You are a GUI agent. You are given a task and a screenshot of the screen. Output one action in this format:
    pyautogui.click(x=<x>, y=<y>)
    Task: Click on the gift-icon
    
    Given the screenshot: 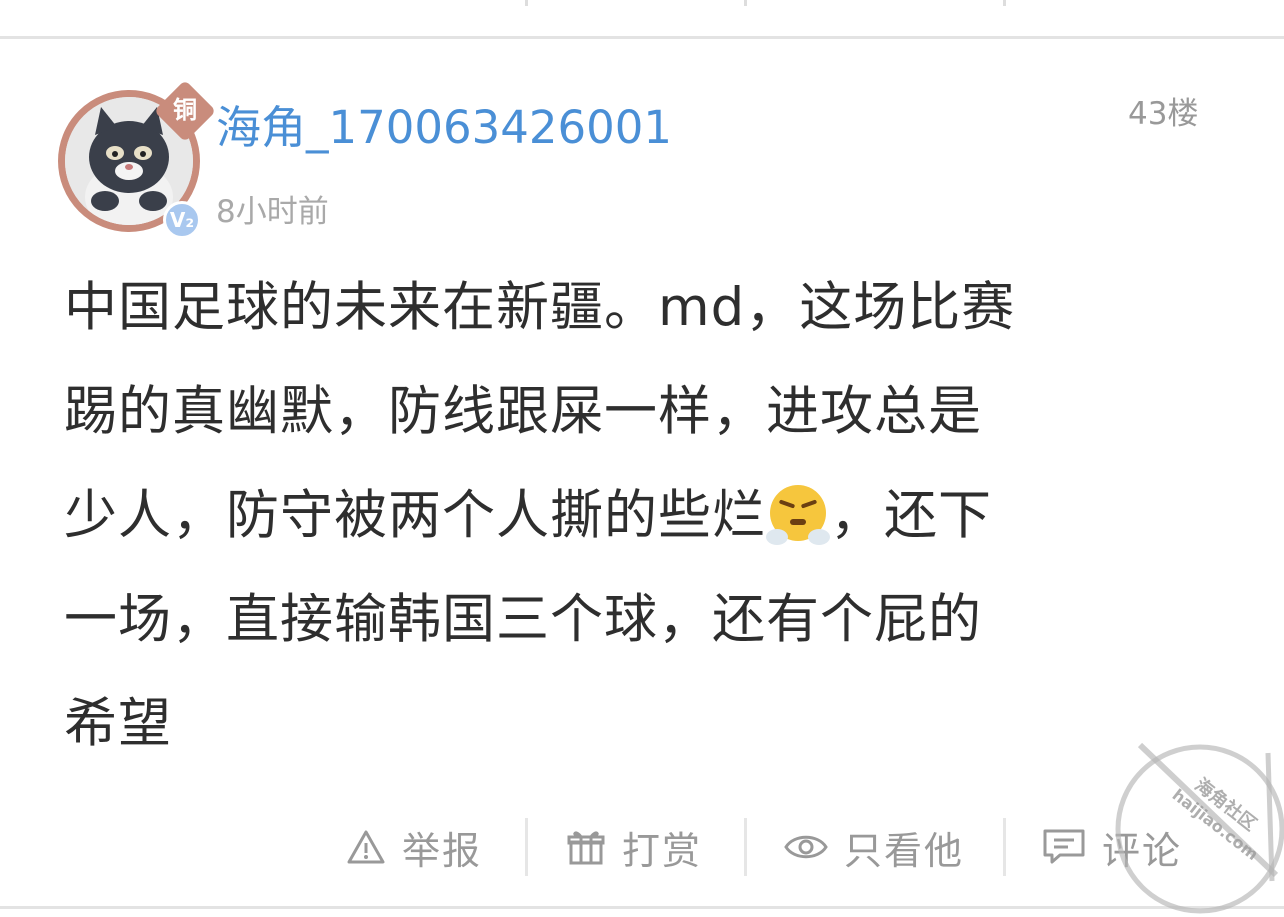 What is the action you would take?
    pyautogui.click(x=586, y=848)
    